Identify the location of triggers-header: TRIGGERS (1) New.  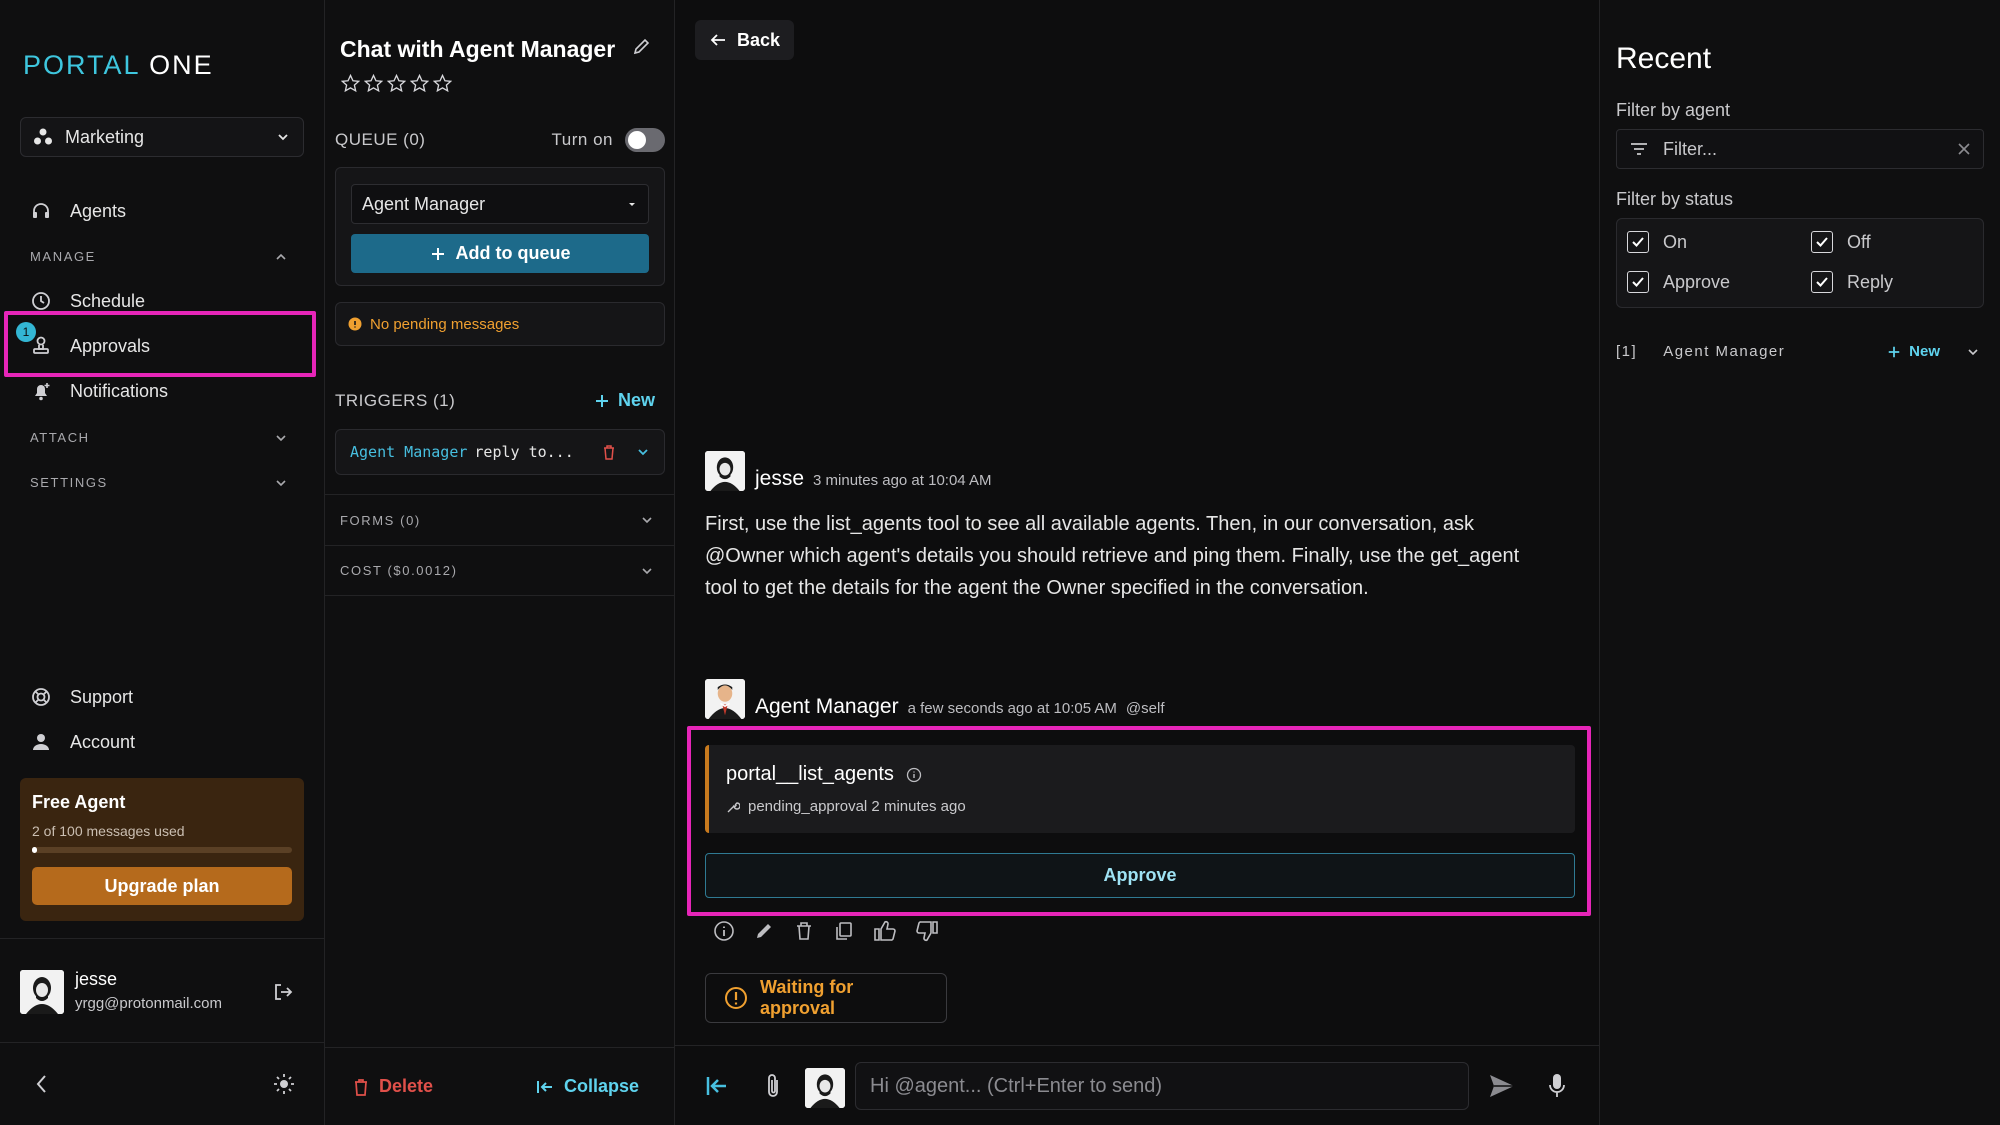
(495, 400).